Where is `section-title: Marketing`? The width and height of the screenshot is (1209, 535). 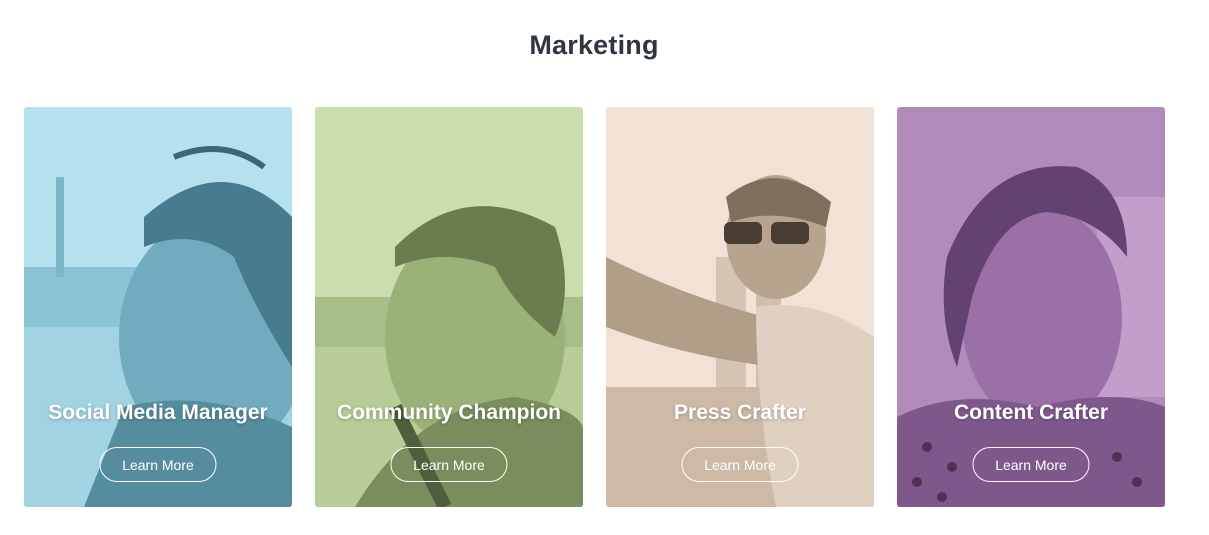
section-title: Marketing is located at coordinates (594, 45).